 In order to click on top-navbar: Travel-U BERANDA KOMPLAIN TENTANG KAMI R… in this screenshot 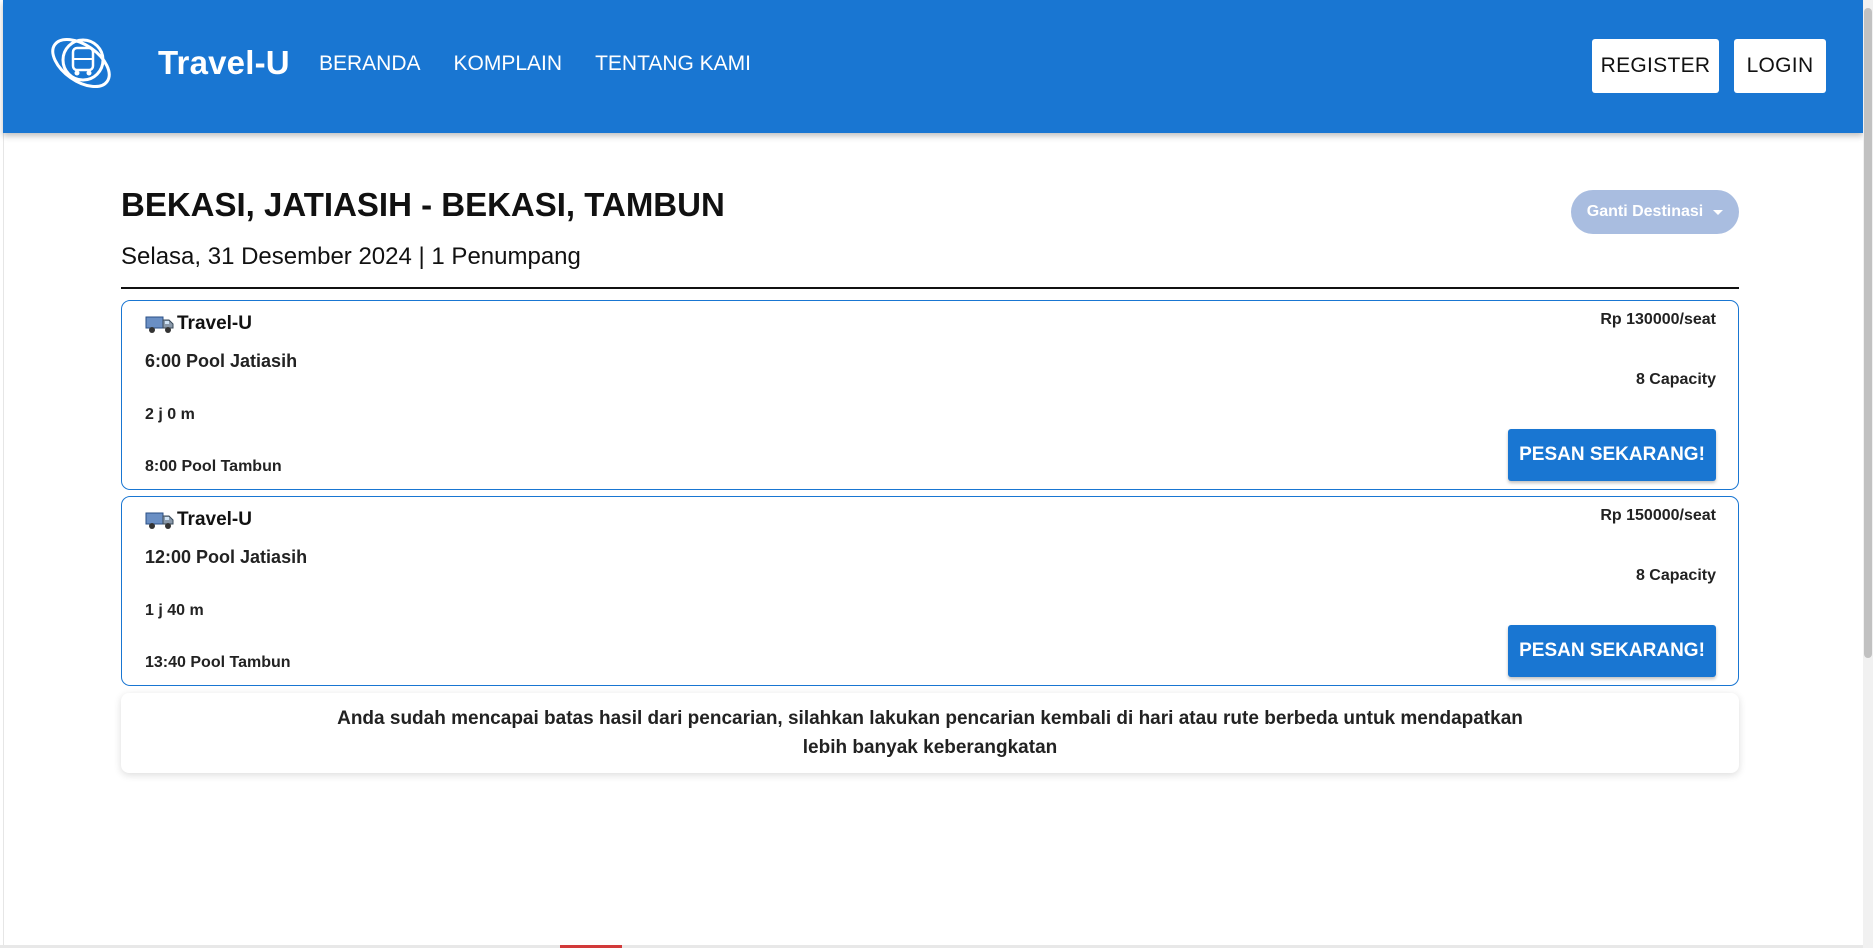, I will do `click(933, 66)`.